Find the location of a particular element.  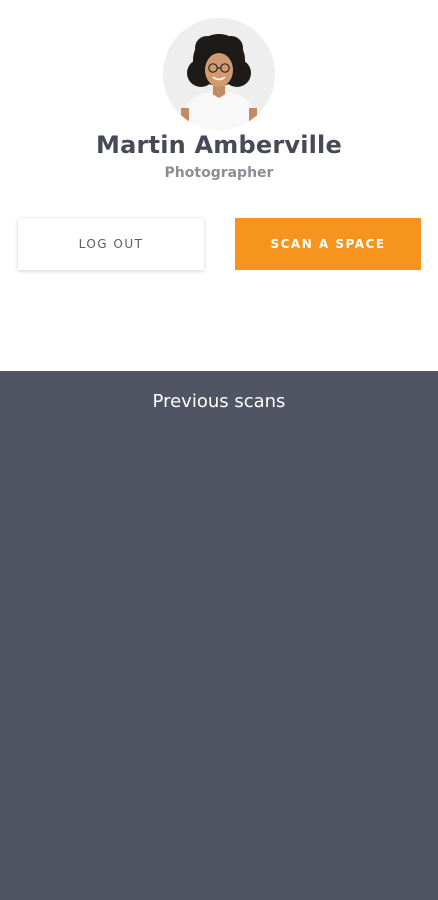

avatar-photo-icon is located at coordinates (219, 74).